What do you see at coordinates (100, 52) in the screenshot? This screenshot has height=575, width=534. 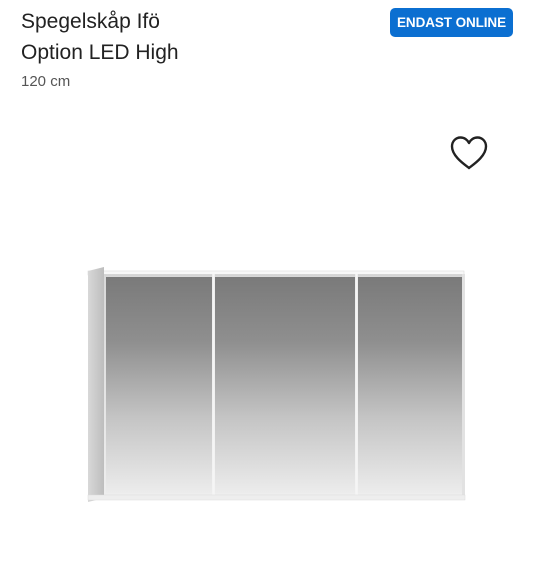 I see `product-title-line2: Option LED High` at bounding box center [100, 52].